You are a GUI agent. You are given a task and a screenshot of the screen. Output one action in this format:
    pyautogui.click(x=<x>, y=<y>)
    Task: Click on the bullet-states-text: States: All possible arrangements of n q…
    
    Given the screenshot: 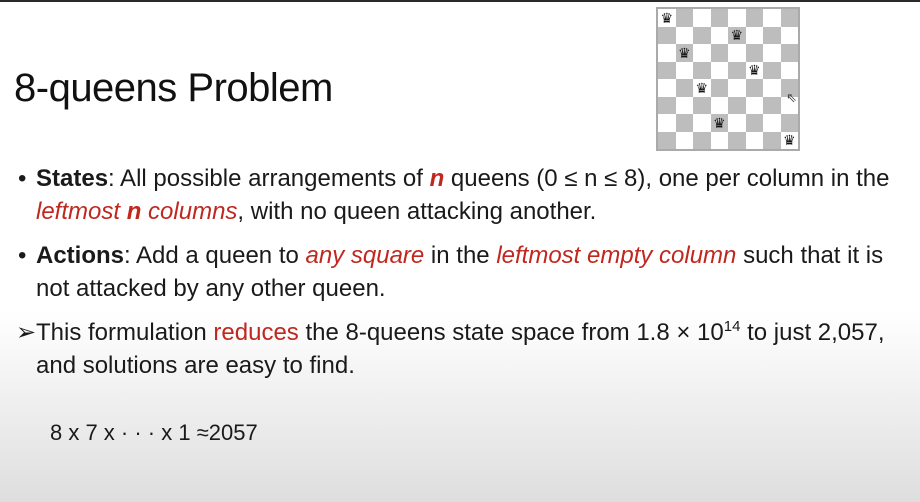 What is the action you would take?
    pyautogui.click(x=463, y=195)
    